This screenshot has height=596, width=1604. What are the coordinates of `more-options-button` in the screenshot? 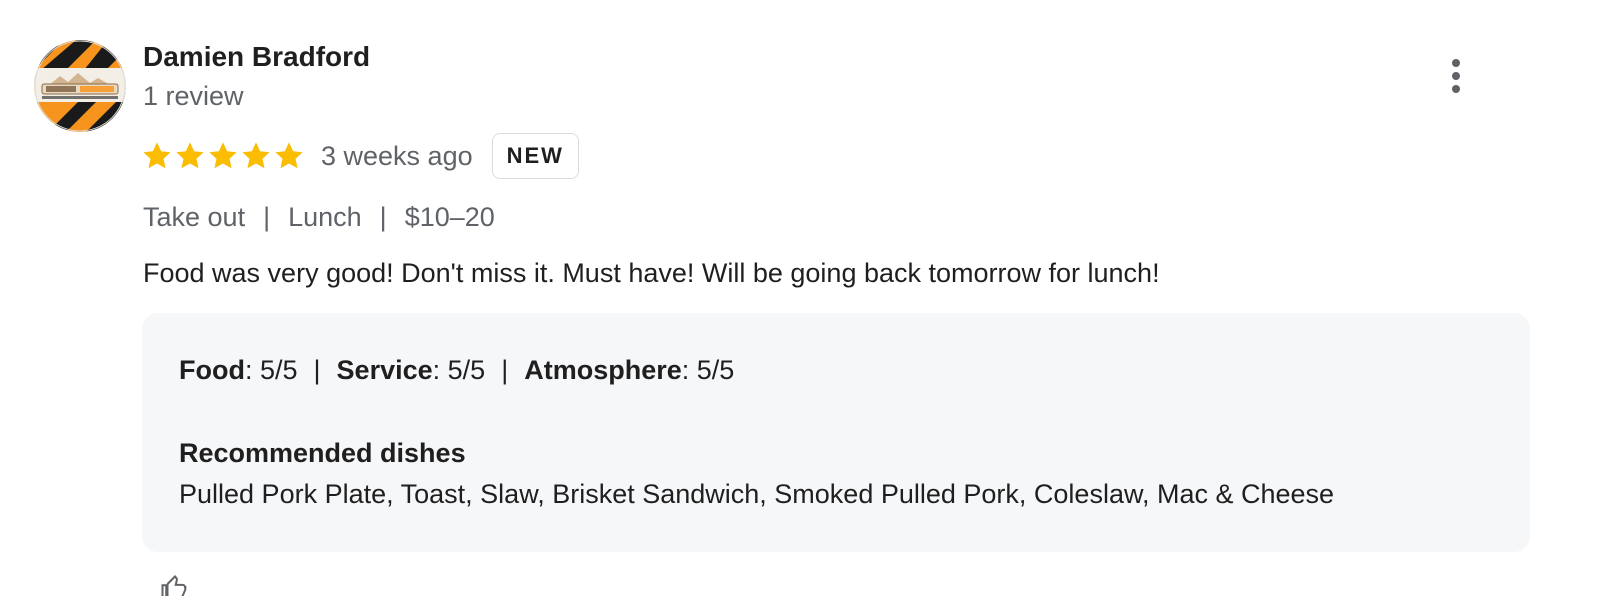 It's located at (1456, 76).